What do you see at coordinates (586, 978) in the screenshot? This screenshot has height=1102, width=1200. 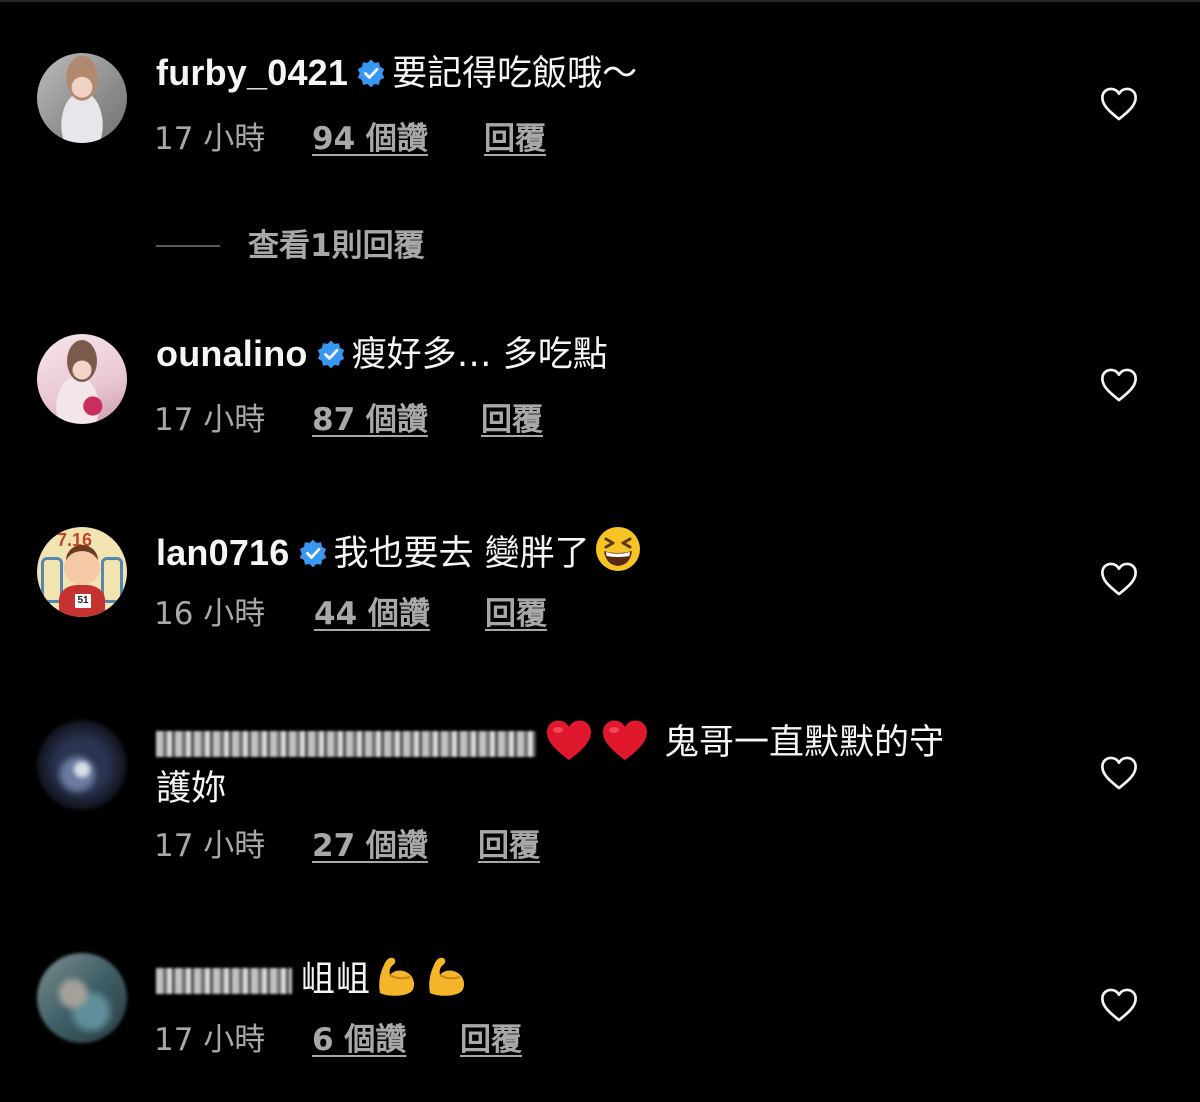 I see `comment-header: 岨岨` at bounding box center [586, 978].